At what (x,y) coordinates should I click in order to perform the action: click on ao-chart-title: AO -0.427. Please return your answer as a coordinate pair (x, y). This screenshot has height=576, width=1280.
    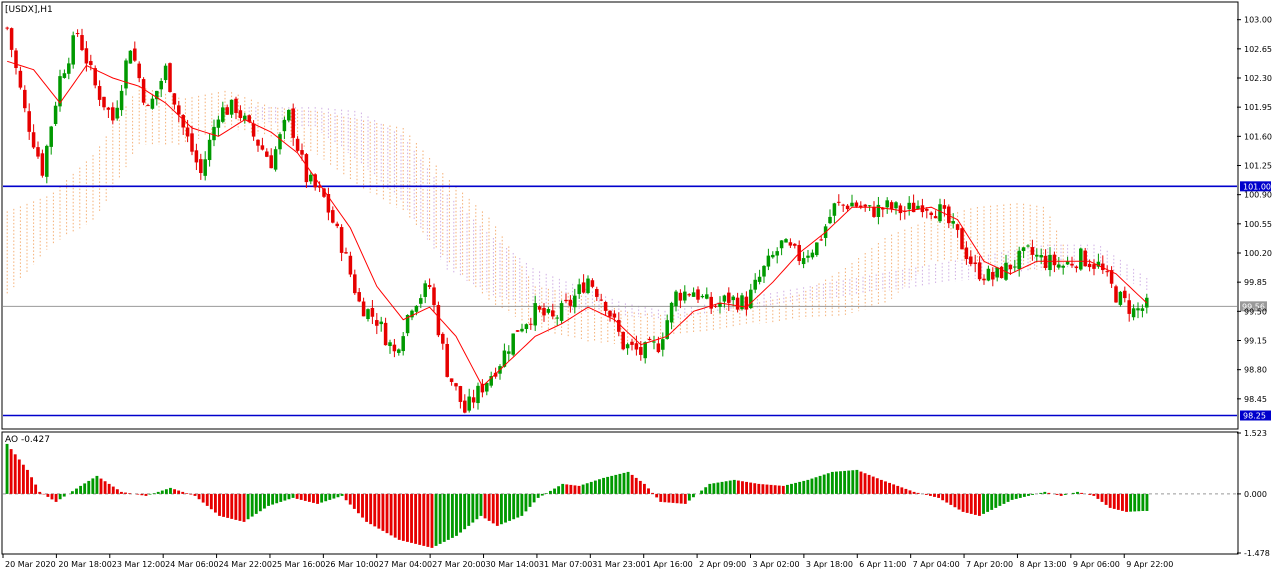
    Looking at the image, I should click on (27, 440).